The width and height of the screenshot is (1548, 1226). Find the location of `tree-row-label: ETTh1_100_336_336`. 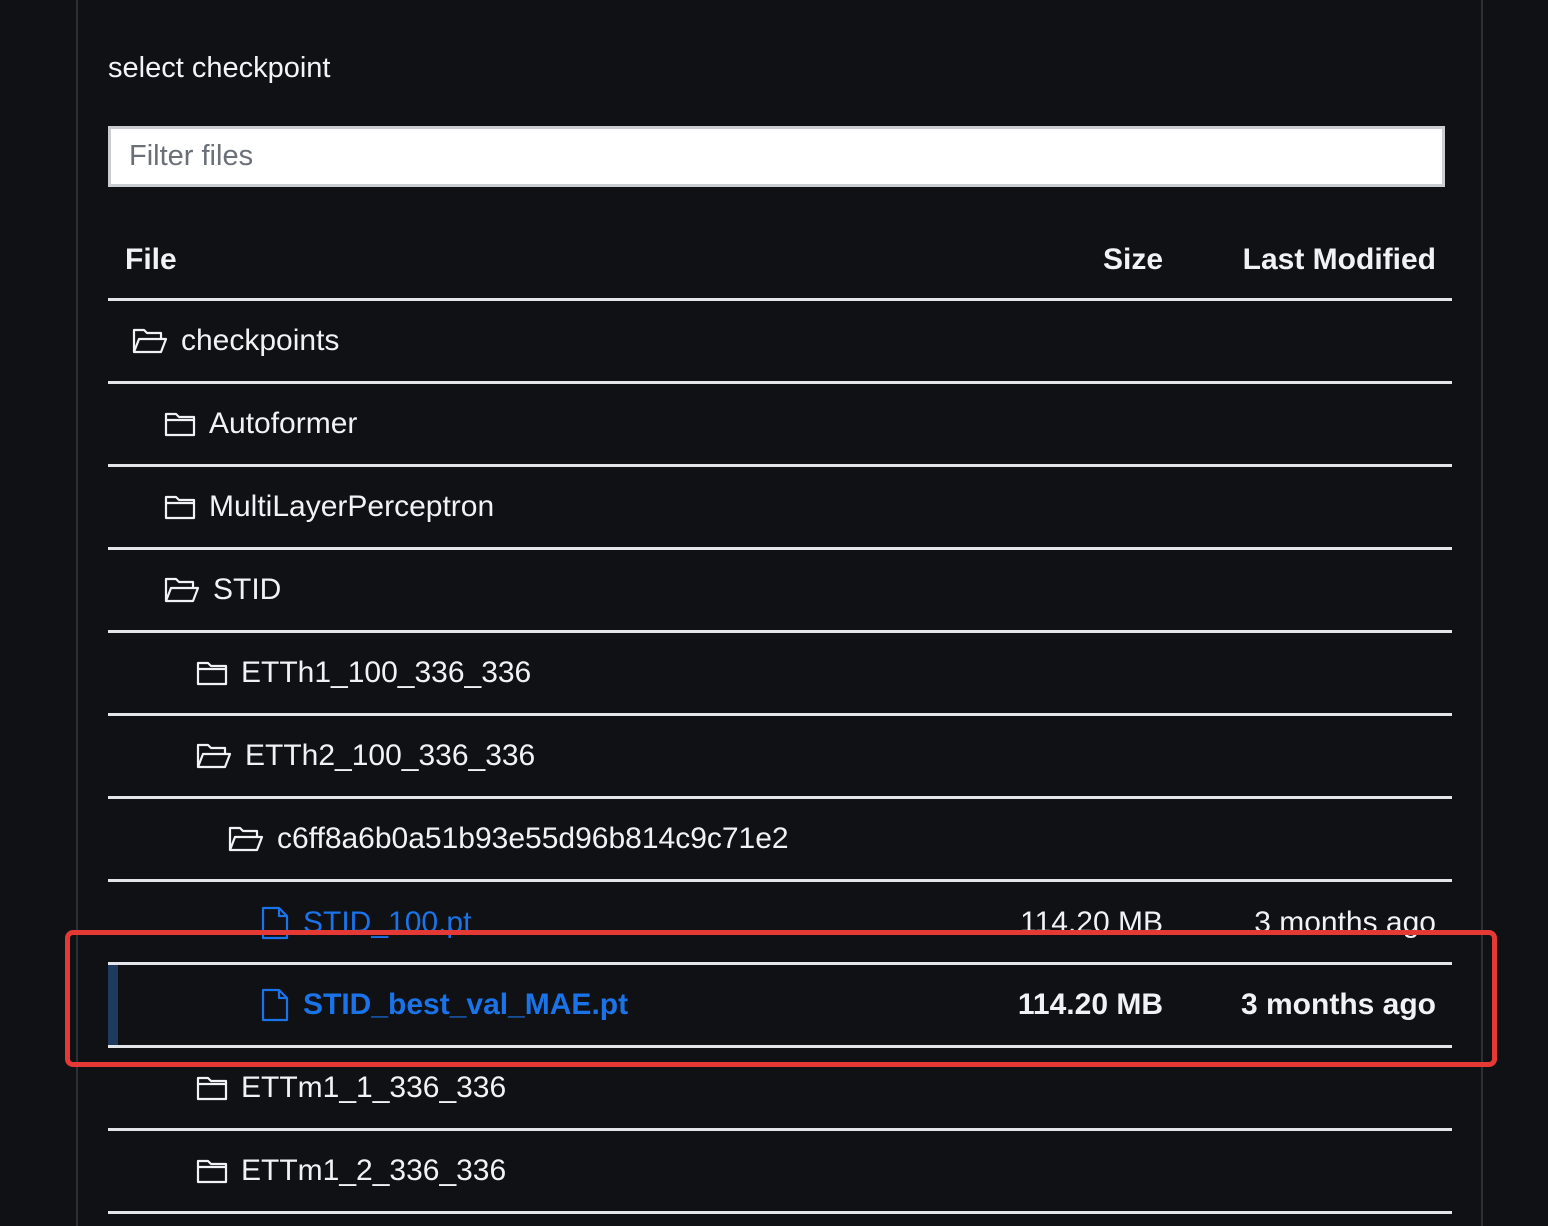

tree-row-label: ETTh1_100_336_336 is located at coordinates (386, 672).